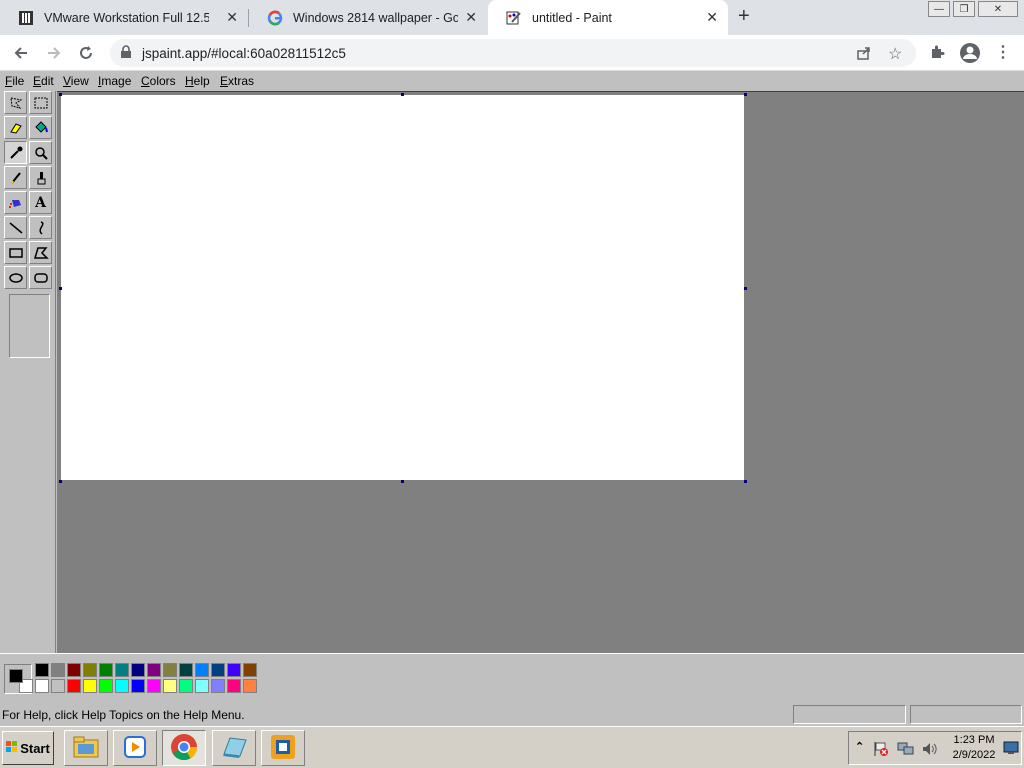 Image resolution: width=1024 pixels, height=768 pixels. Describe the element at coordinates (15, 177) in the screenshot. I see `pencil-tool` at that location.